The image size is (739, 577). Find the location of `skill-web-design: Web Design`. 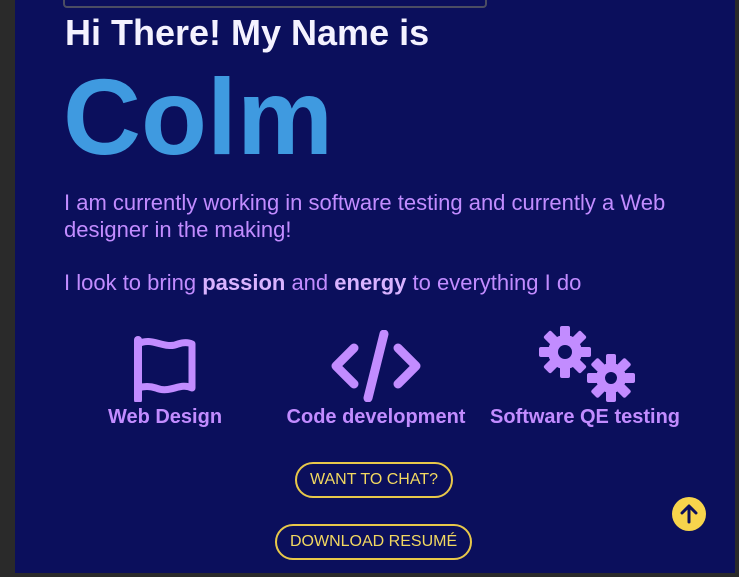

skill-web-design: Web Design is located at coordinates (165, 378).